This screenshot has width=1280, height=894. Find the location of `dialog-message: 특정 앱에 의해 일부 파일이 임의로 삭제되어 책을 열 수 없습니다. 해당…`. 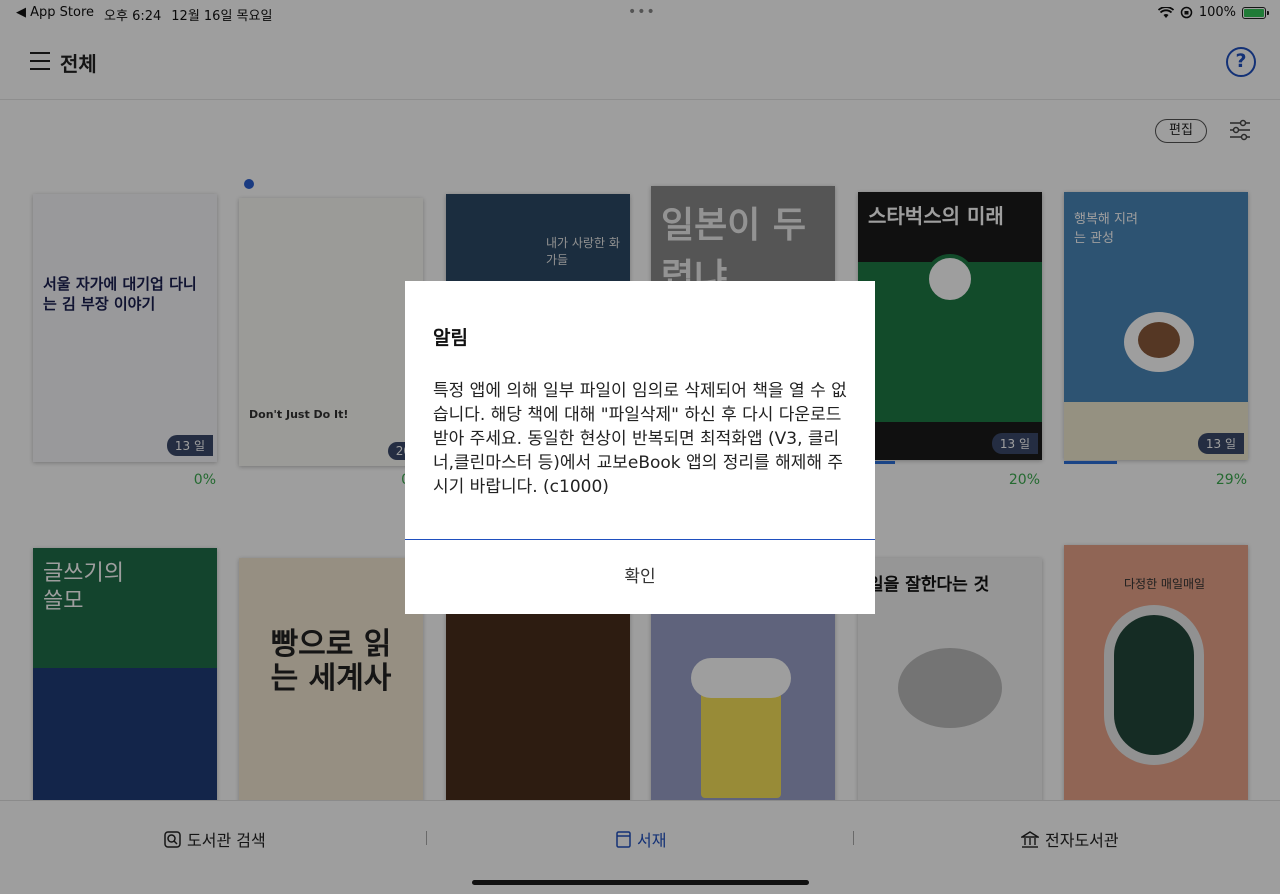

dialog-message: 특정 앱에 의해 일부 파일이 임의로 삭제되어 책을 열 수 없습니다. 해당… is located at coordinates (640, 439).